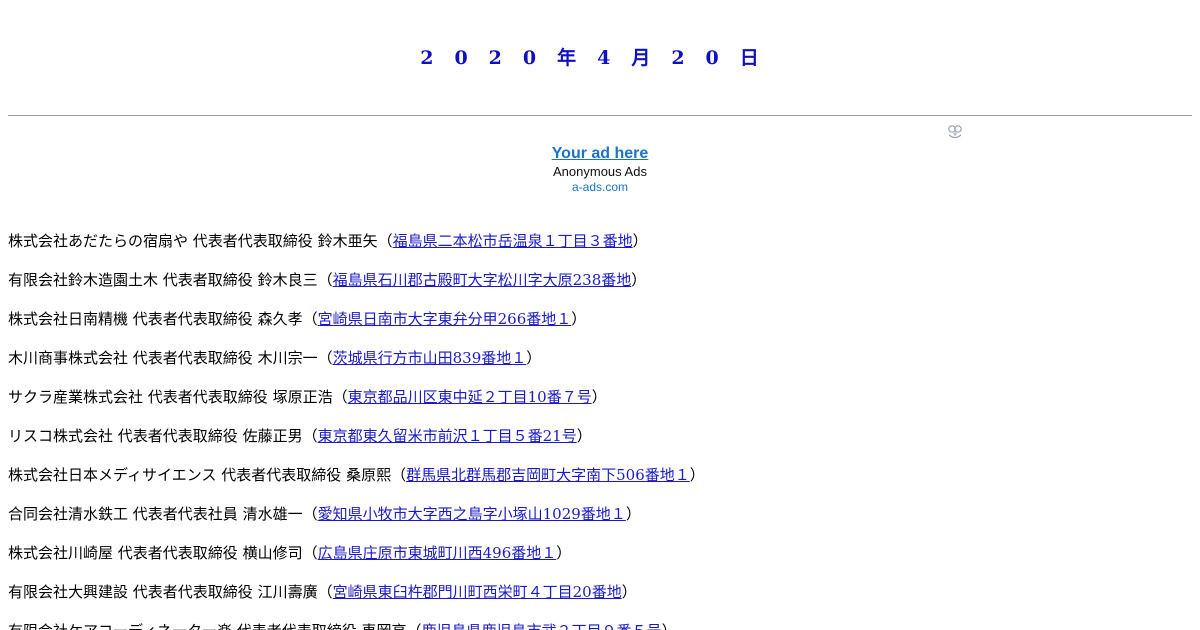  What do you see at coordinates (542, 626) in the screenshot?
I see `address-link: 鹿児島県鹿児島市武２丁目９番５号` at bounding box center [542, 626].